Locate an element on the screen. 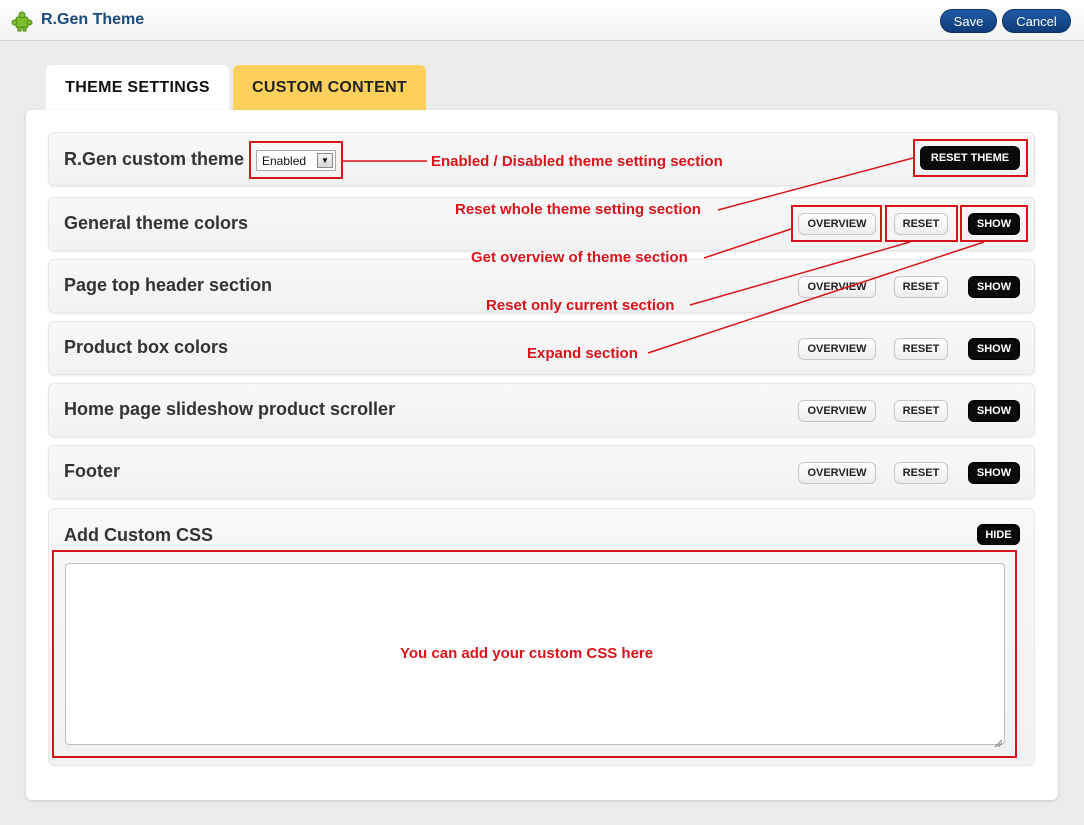  annotation-reset-whole: Reset whole theme setting section is located at coordinates (578, 209).